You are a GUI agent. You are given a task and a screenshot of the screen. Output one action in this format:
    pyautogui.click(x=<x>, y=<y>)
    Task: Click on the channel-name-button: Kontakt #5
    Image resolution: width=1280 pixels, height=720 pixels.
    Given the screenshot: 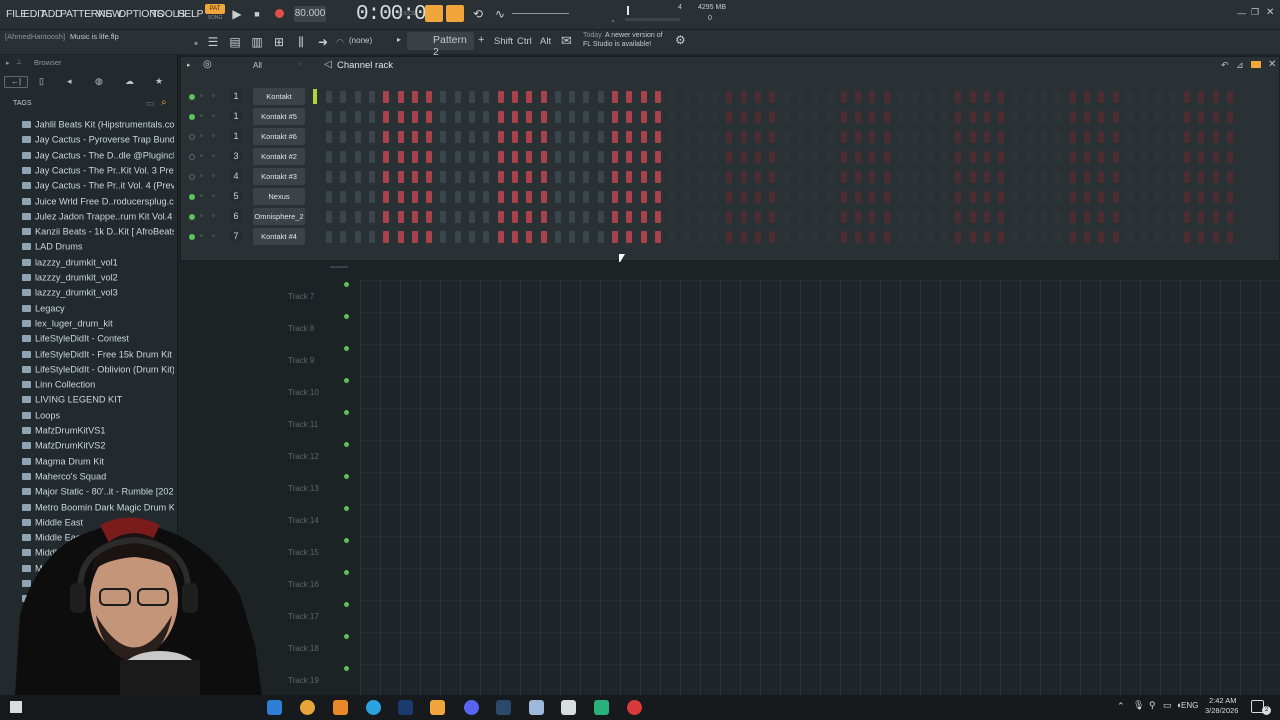 What is the action you would take?
    pyautogui.click(x=279, y=116)
    